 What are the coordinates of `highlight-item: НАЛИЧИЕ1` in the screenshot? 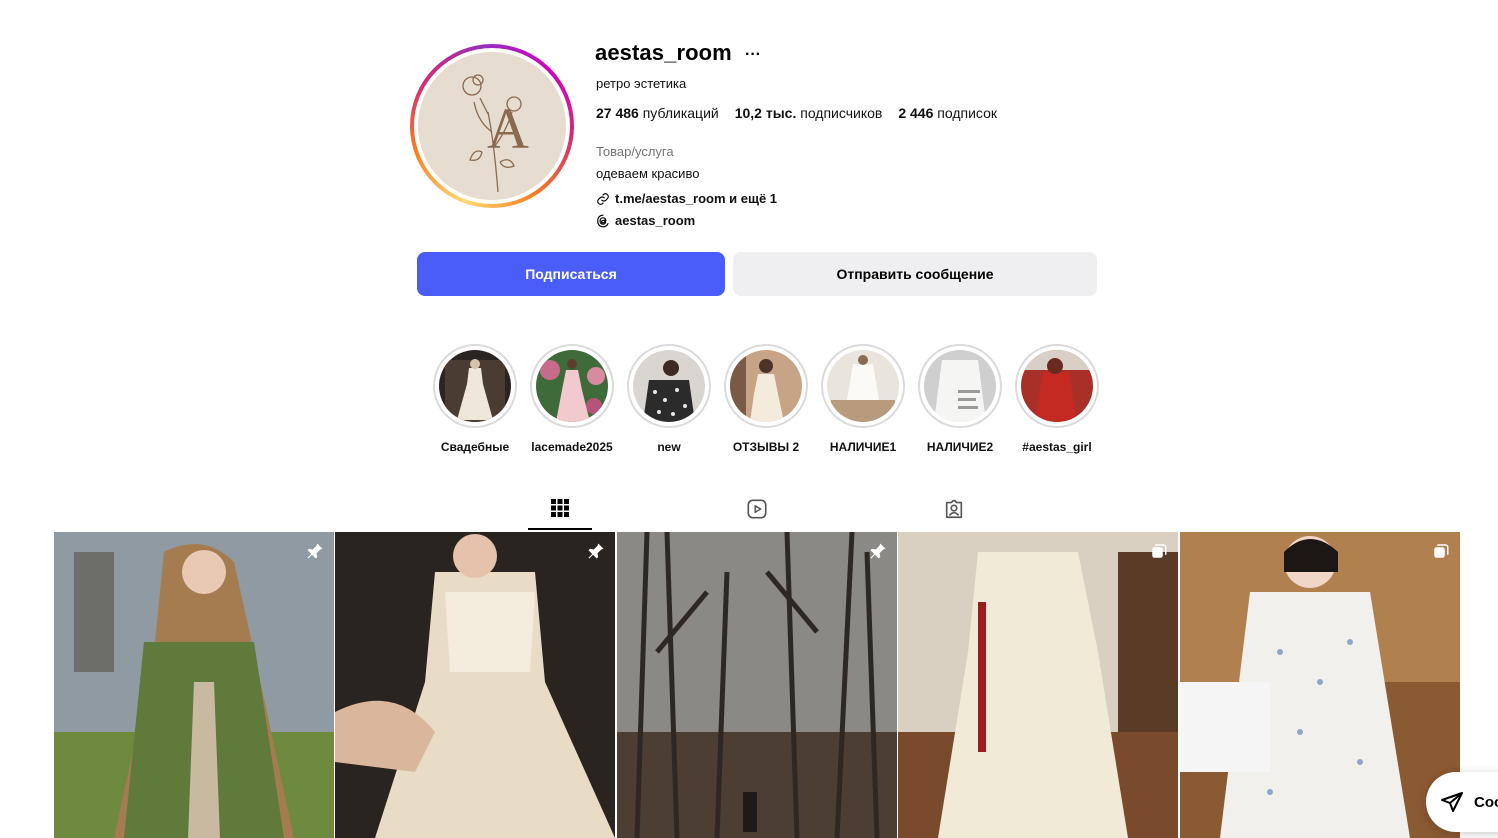 It's located at (863, 399).